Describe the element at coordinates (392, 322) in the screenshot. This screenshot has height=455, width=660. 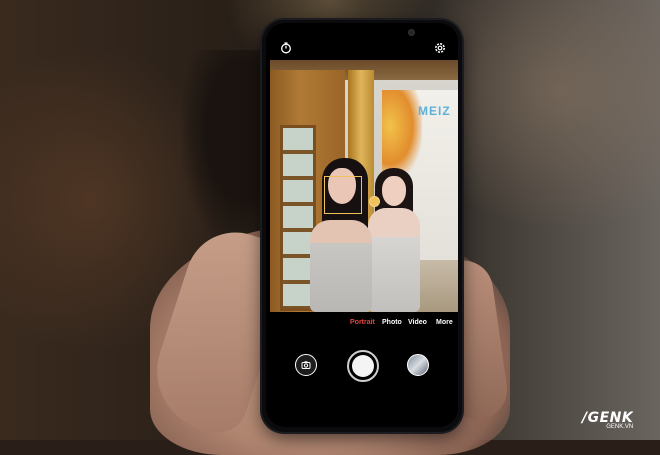
I see `tab-photo: Photo` at that location.